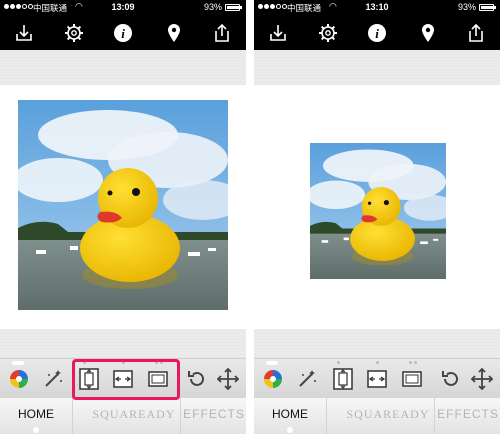  What do you see at coordinates (126, 379) in the screenshot?
I see `highlight-box` at bounding box center [126, 379].